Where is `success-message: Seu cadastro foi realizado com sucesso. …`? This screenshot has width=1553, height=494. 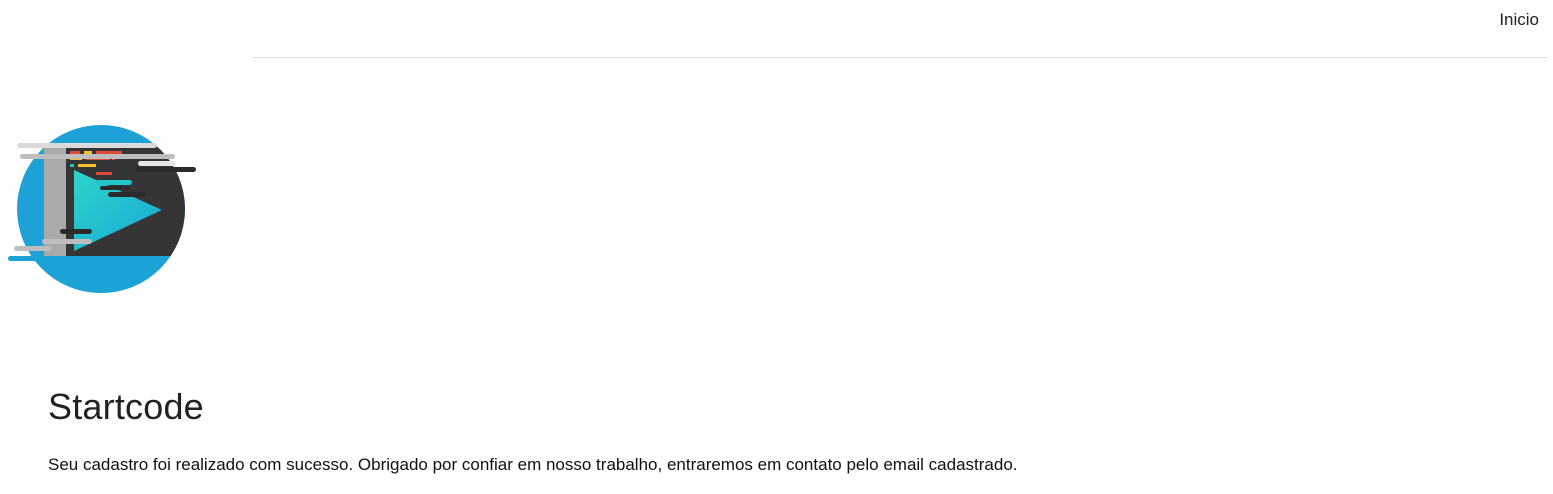
success-message: Seu cadastro foi realizado com sucesso. … is located at coordinates (533, 464).